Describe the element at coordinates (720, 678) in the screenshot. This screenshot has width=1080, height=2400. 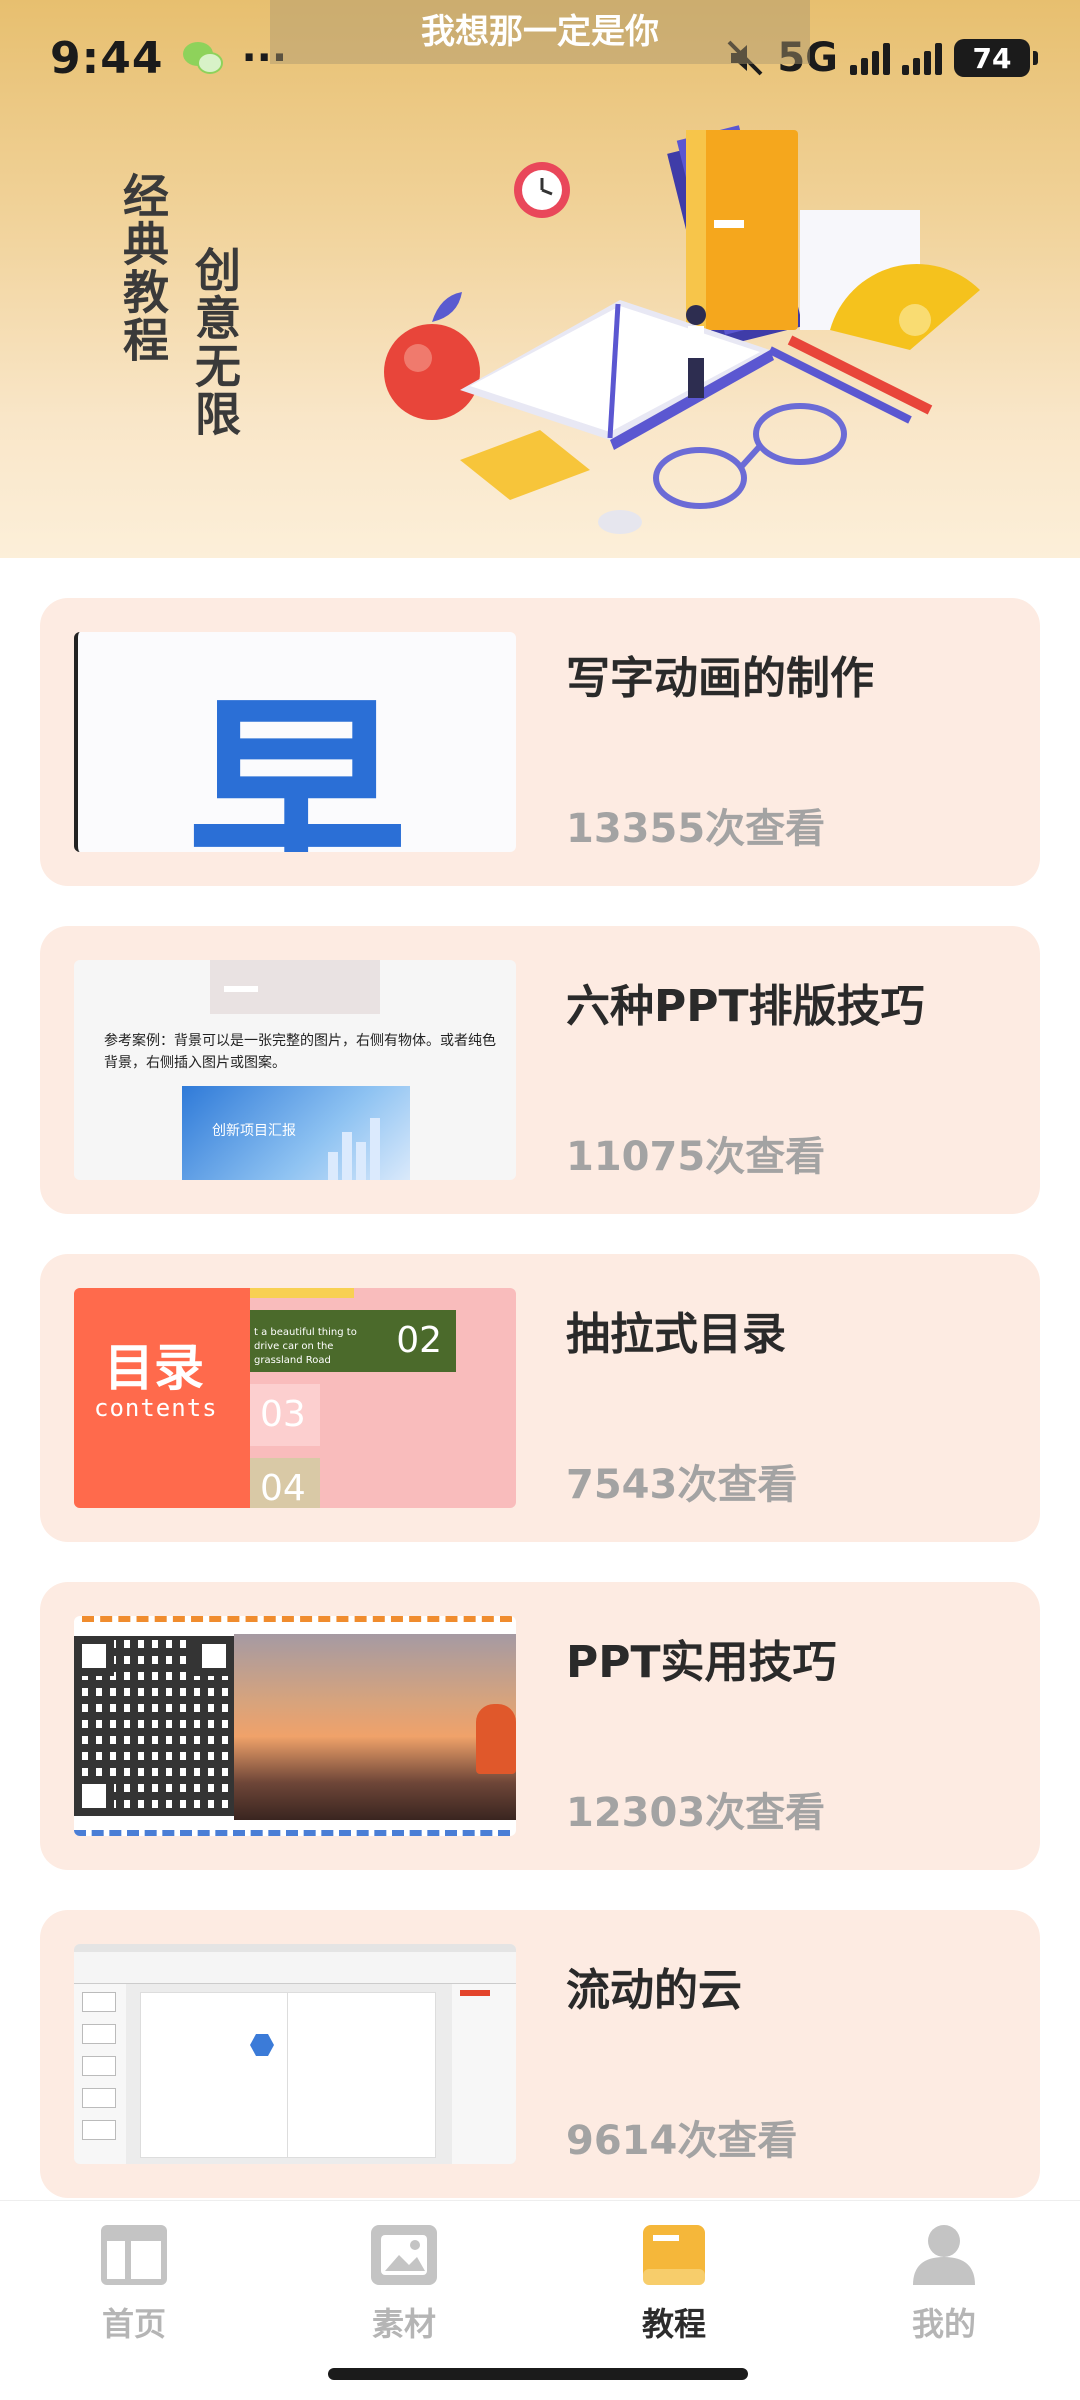
I see `tutorial-title: 写字动画的制作` at that location.